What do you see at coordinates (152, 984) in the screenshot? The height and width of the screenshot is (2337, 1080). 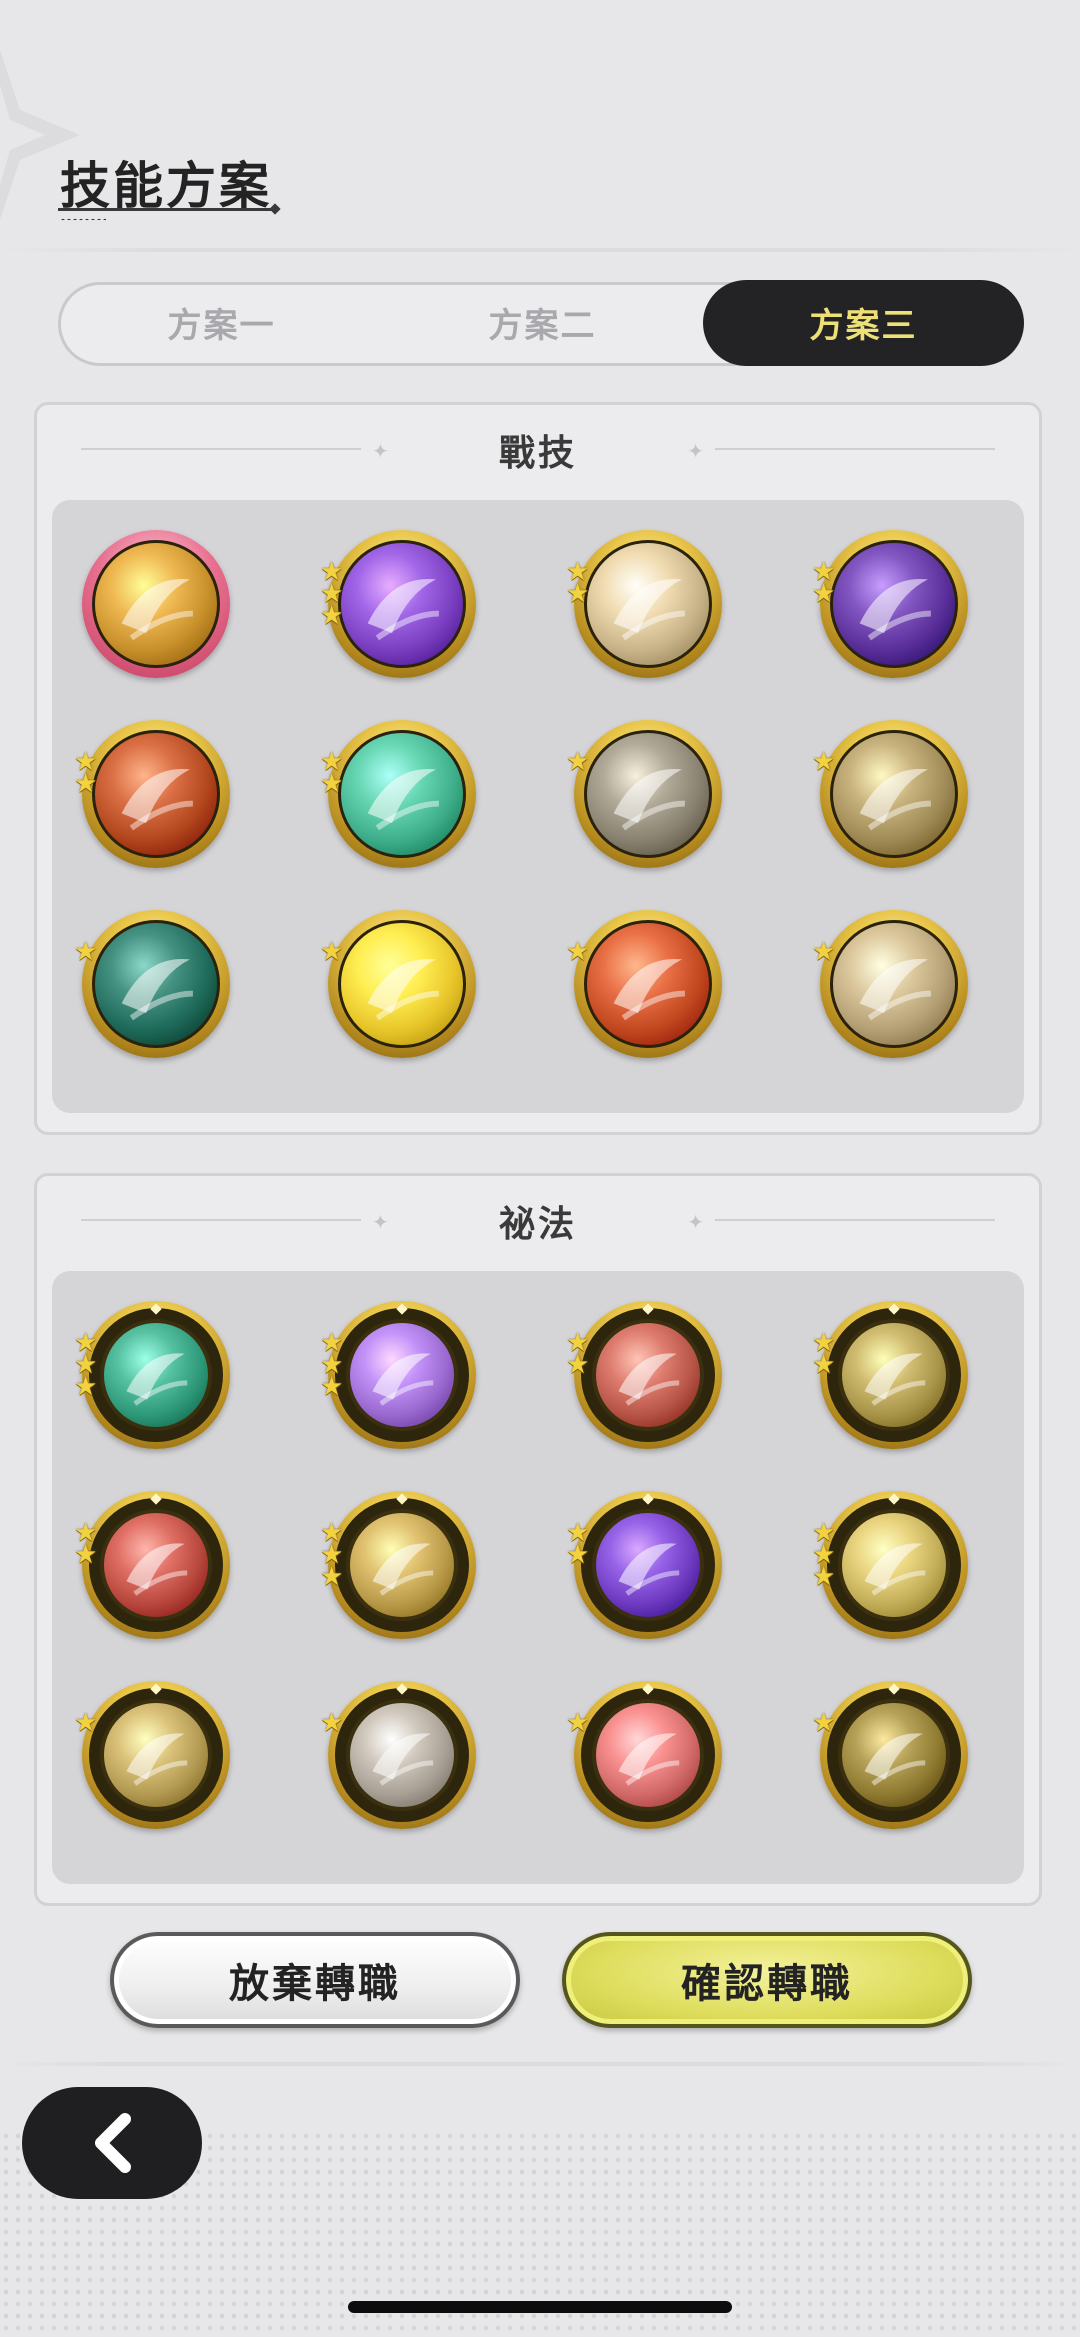 I see `green-crescent-skill-icon: ★` at bounding box center [152, 984].